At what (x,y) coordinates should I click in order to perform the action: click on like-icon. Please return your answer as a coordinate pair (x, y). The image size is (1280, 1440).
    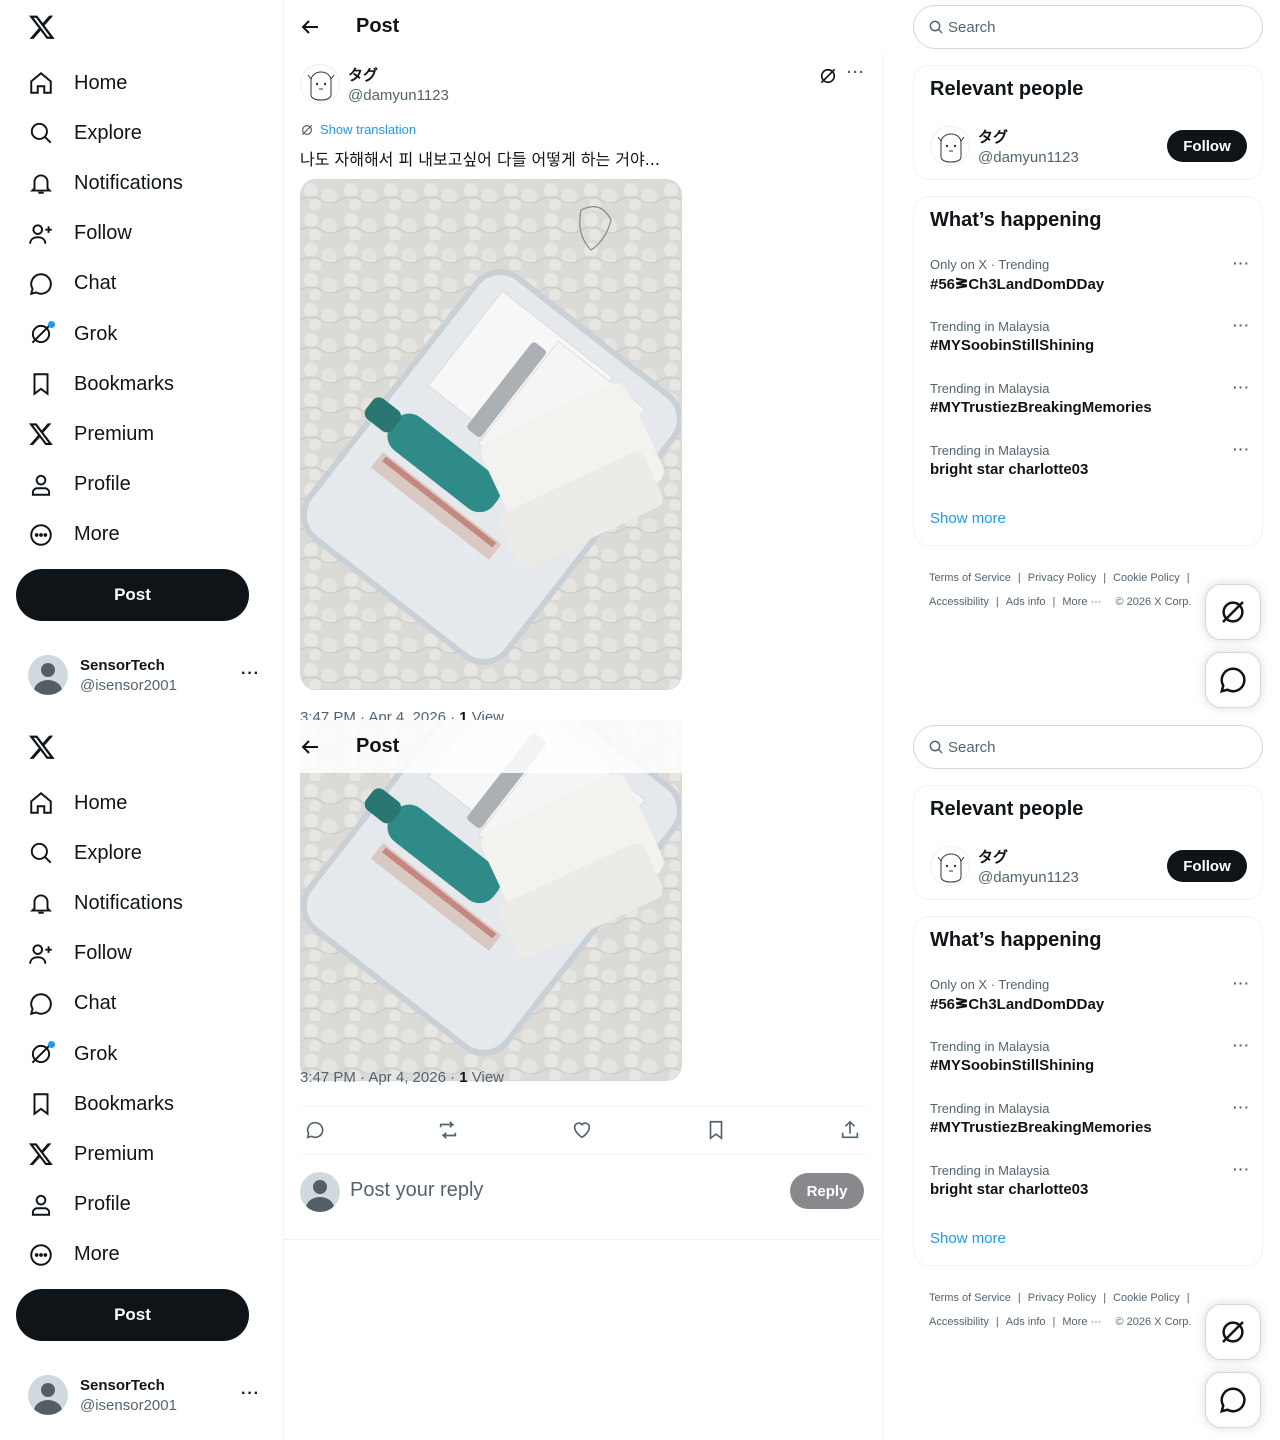
    Looking at the image, I should click on (582, 1130).